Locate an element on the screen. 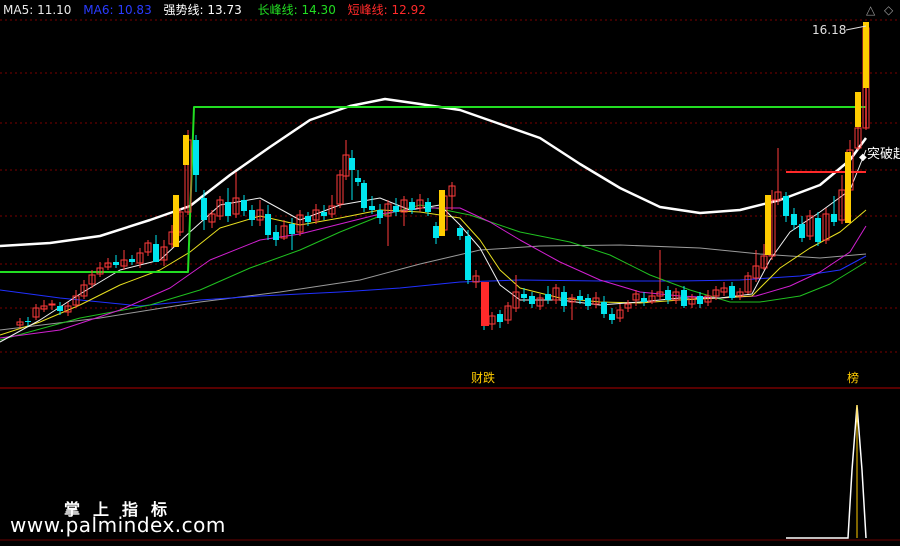 This screenshot has height=546, width=900. legend-ma5: MA5: 11.10 is located at coordinates (37, 10).